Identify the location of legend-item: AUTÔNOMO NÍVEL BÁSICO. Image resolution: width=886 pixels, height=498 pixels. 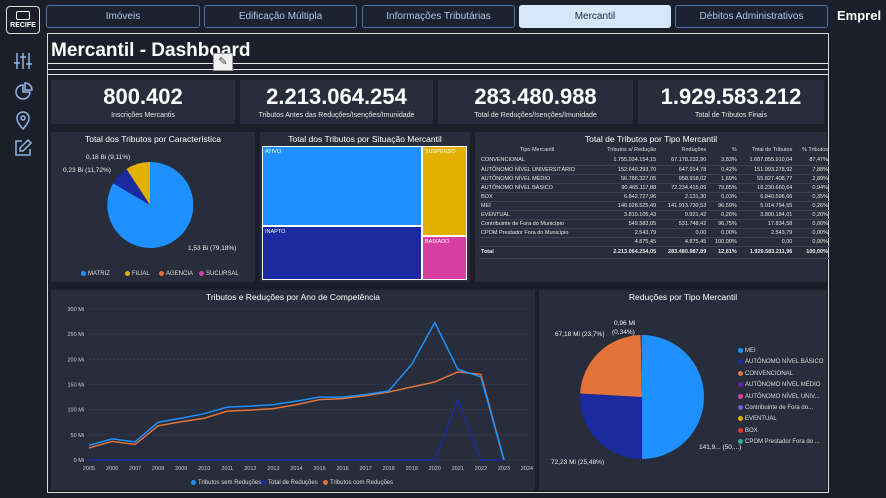
(780, 364).